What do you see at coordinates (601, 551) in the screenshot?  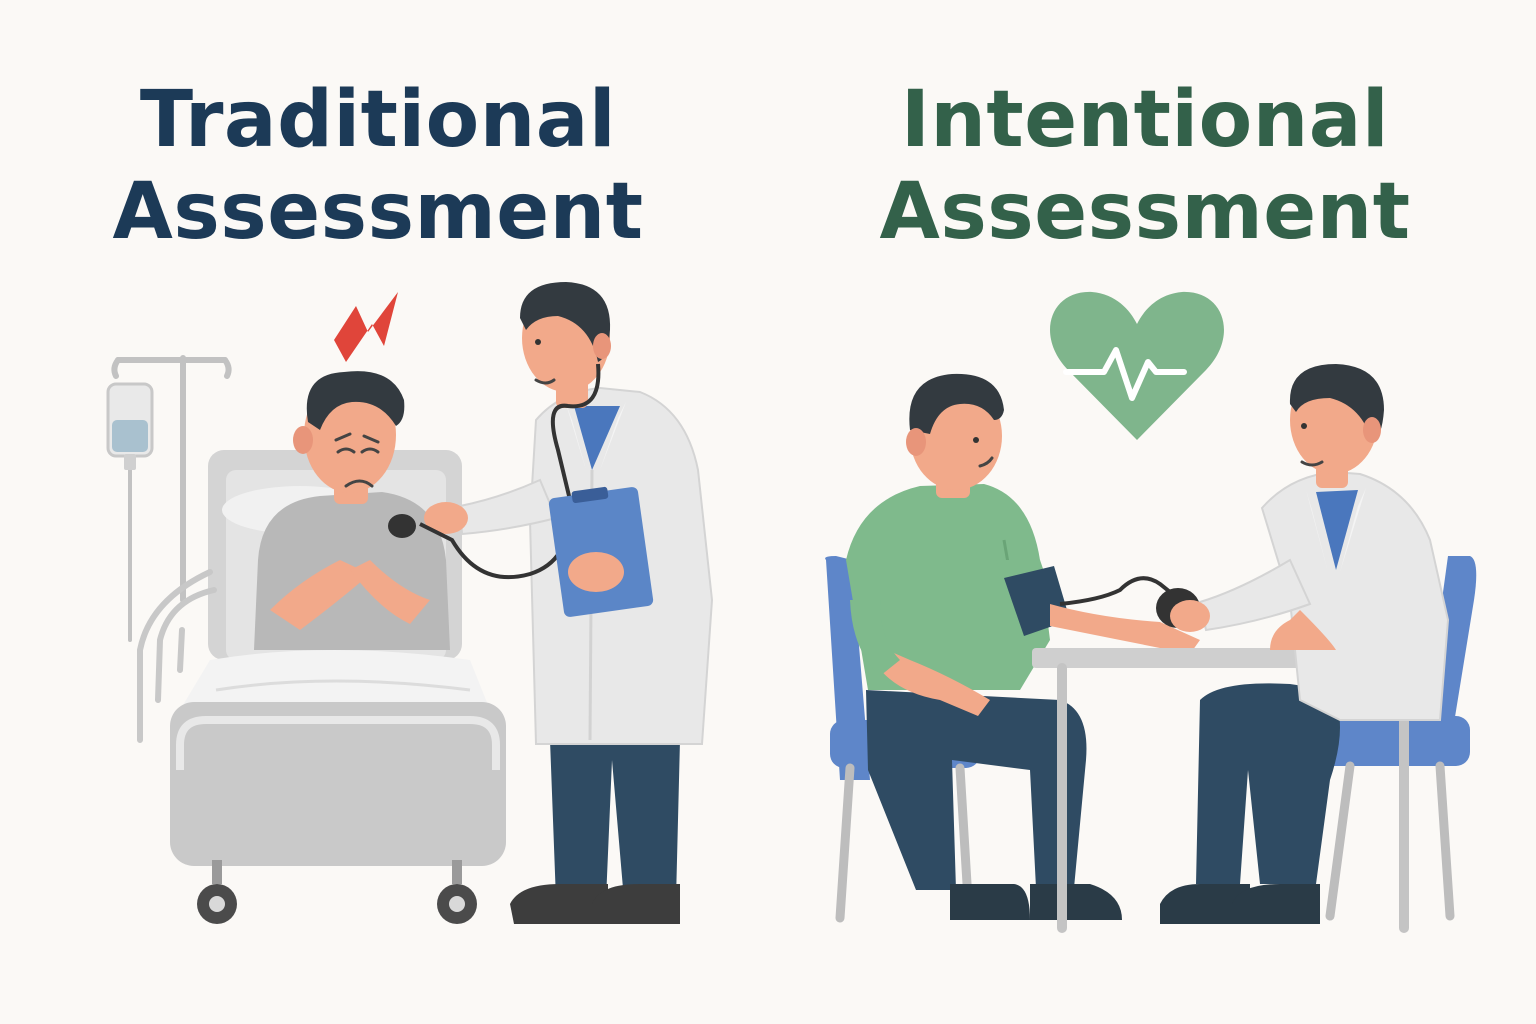 I see `clipboard-icon` at bounding box center [601, 551].